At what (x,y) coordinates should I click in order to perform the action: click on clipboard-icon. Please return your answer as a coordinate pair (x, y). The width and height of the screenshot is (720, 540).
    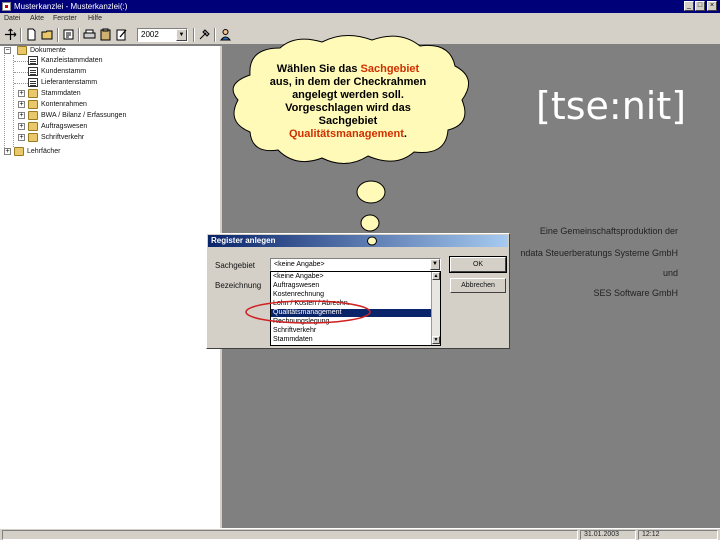
    Looking at the image, I should click on (105, 34).